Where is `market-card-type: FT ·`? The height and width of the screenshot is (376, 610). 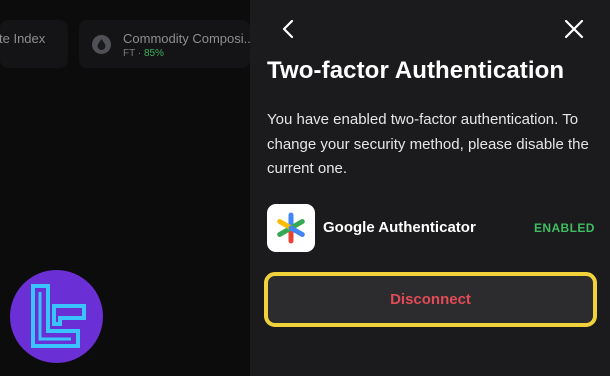 market-card-type: FT · is located at coordinates (133, 53).